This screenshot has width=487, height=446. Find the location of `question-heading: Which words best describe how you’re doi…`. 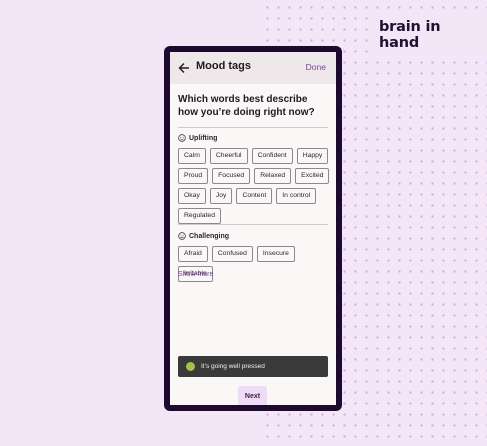

question-heading: Which words best describe how you’re doi… is located at coordinates (246, 106).